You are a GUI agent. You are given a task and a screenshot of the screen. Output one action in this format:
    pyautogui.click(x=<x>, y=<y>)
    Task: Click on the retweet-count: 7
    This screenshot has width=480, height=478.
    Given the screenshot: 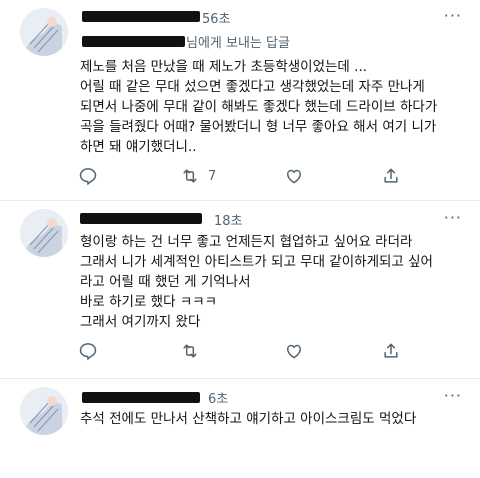 What is the action you would take?
    pyautogui.click(x=212, y=176)
    